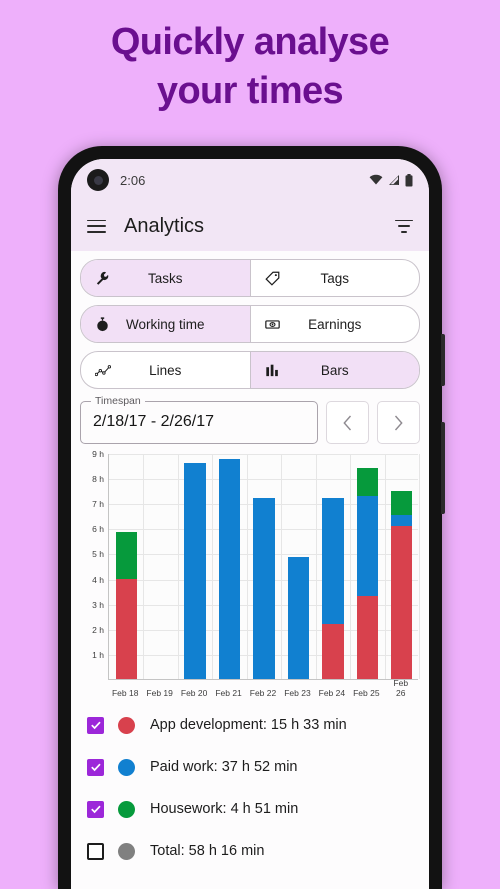 This screenshot has height=889, width=500. What do you see at coordinates (125, 693) in the screenshot?
I see `x-axis-tick-label: Feb 18` at bounding box center [125, 693].